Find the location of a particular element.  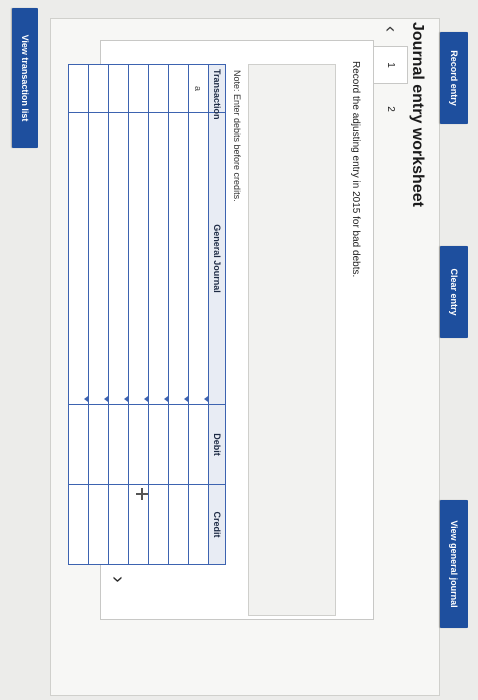

chevron-right-icon: ‹ is located at coordinates (118, 579).